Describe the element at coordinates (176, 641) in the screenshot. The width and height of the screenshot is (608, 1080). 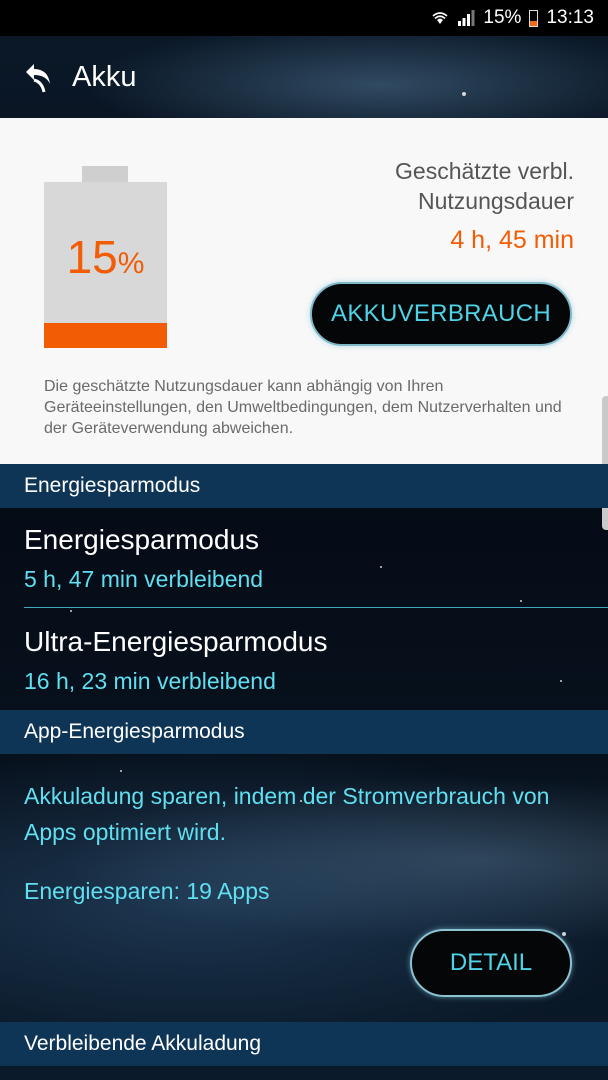
I see `list-item-title: Ultra-Energiesparmodus` at that location.